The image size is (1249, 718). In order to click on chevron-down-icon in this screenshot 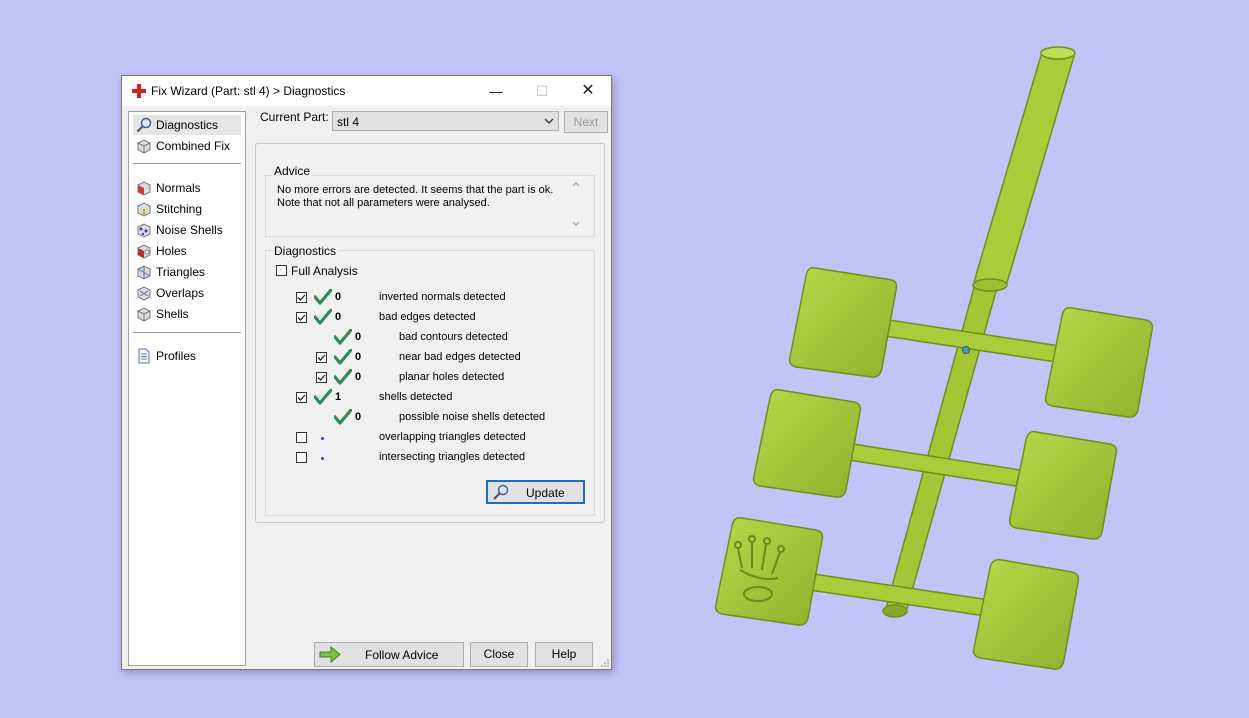, I will do `click(549, 121)`.